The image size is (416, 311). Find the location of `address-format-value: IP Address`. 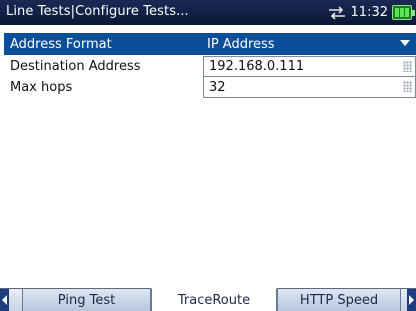

address-format-value: IP Address is located at coordinates (241, 44).